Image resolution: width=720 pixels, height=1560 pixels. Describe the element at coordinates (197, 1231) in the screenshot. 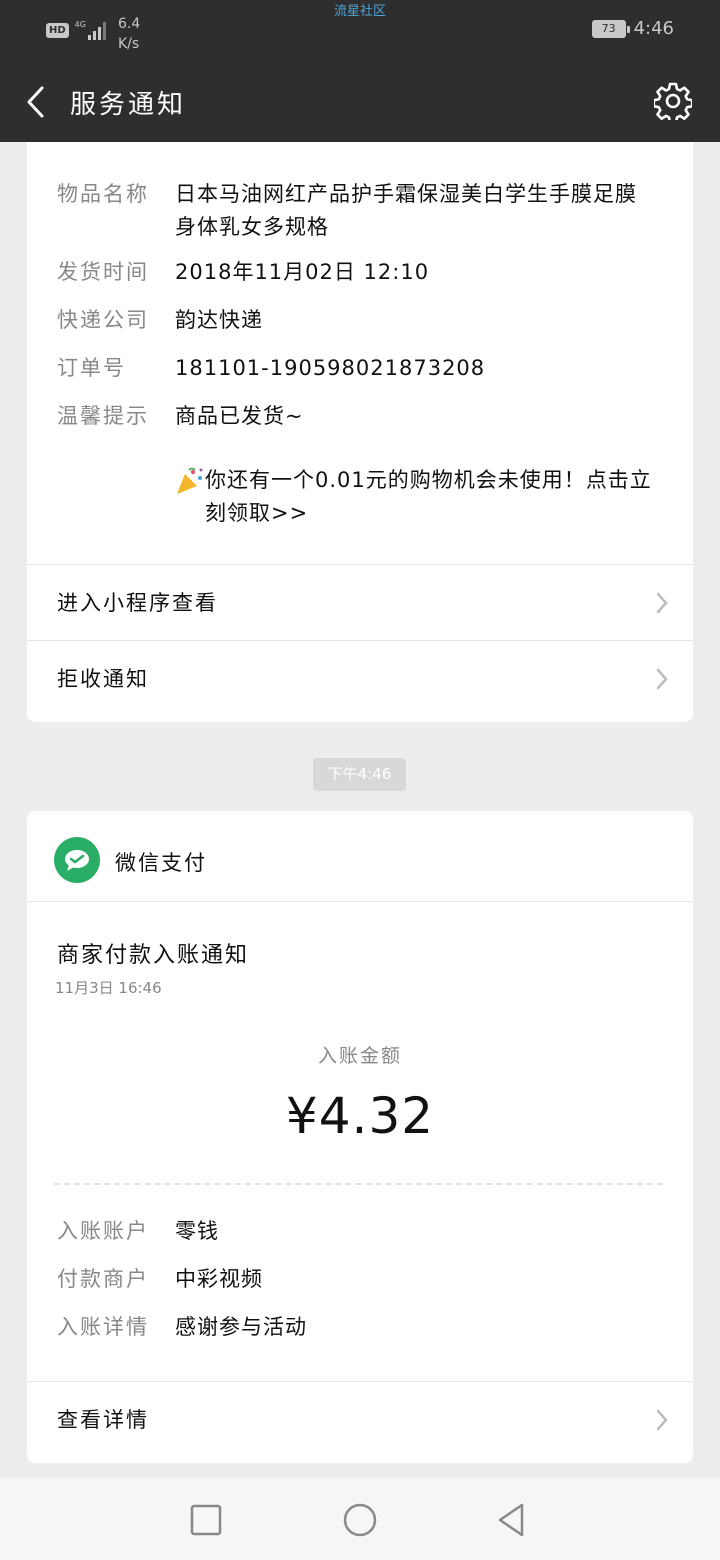

I see `detail-value: 零钱` at that location.